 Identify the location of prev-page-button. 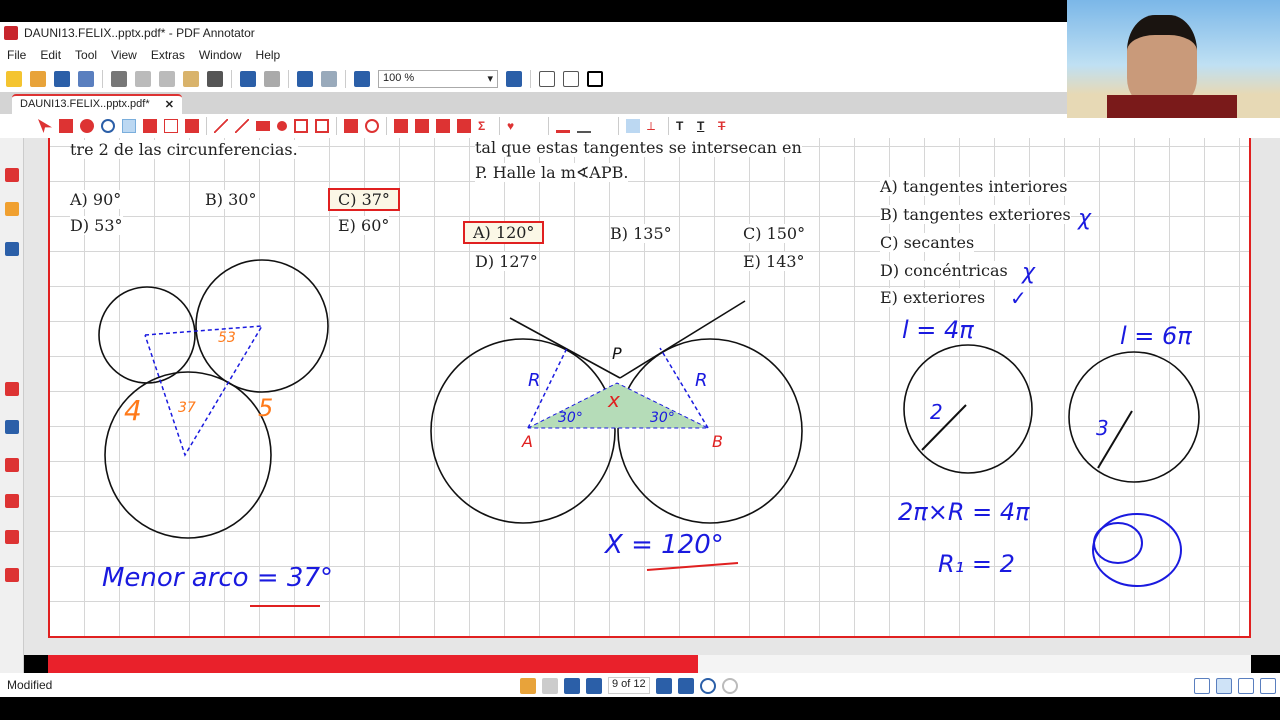
(594, 685).